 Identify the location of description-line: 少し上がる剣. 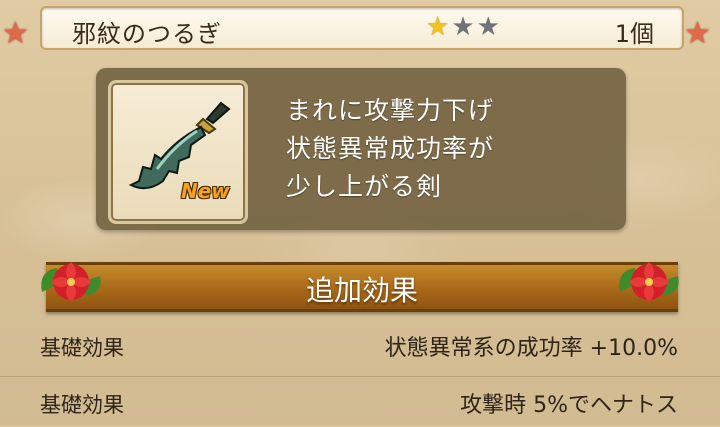
(364, 186).